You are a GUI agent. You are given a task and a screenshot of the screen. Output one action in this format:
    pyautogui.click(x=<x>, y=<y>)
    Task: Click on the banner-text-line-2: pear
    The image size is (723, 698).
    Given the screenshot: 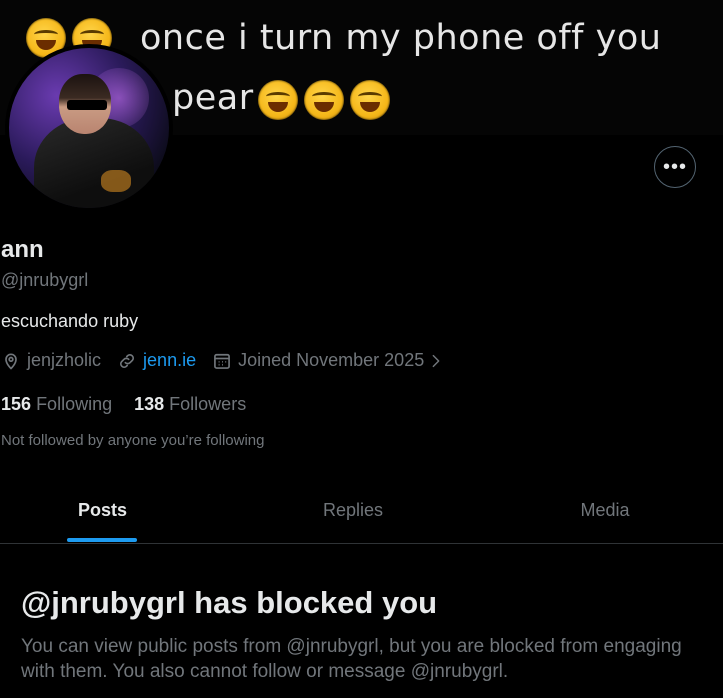 What is the action you would take?
    pyautogui.click(x=213, y=98)
    